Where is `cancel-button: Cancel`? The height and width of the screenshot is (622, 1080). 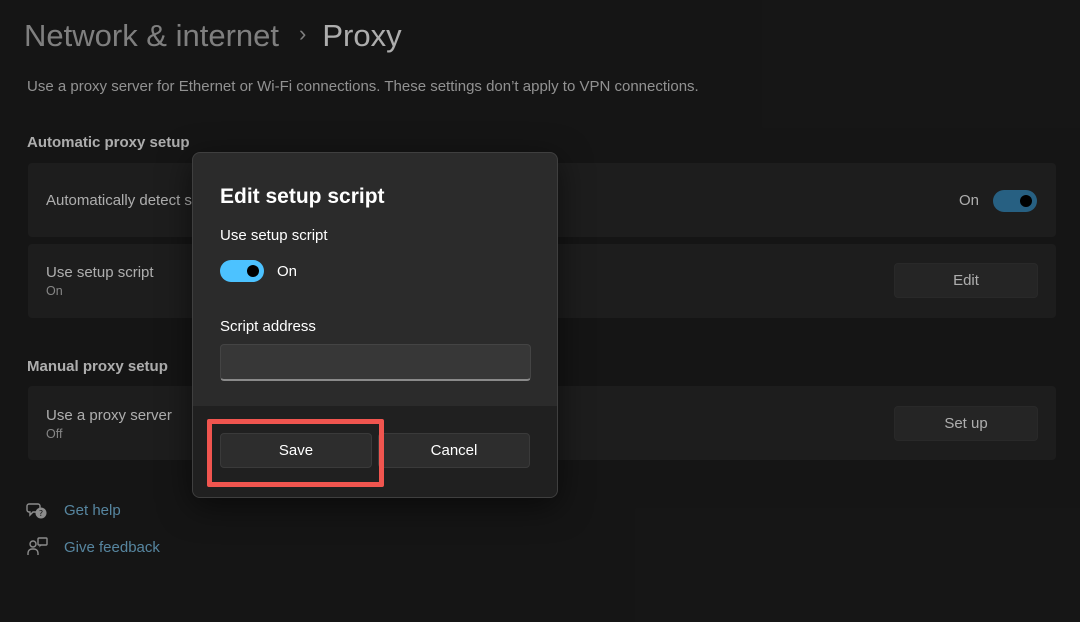 cancel-button: Cancel is located at coordinates (454, 450).